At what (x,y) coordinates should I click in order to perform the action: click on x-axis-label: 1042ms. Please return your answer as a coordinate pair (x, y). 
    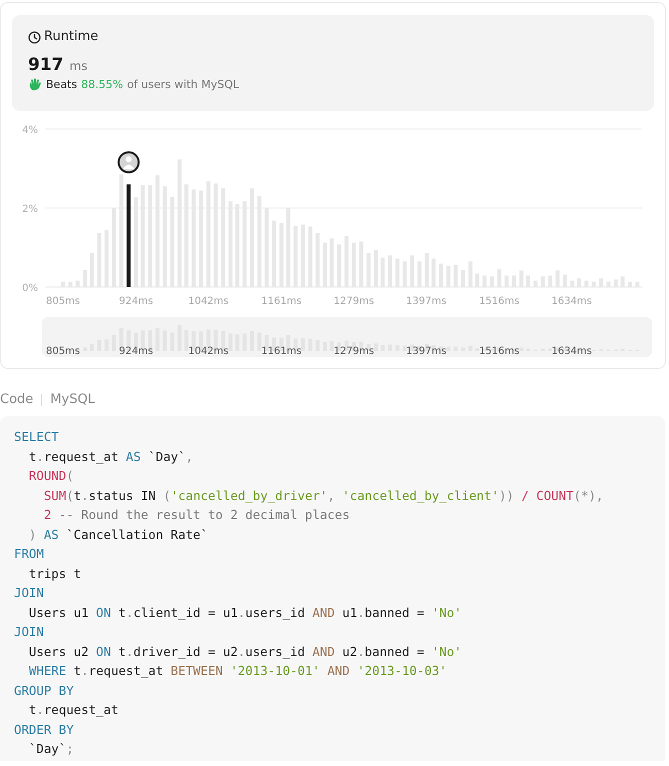
    Looking at the image, I should click on (208, 301).